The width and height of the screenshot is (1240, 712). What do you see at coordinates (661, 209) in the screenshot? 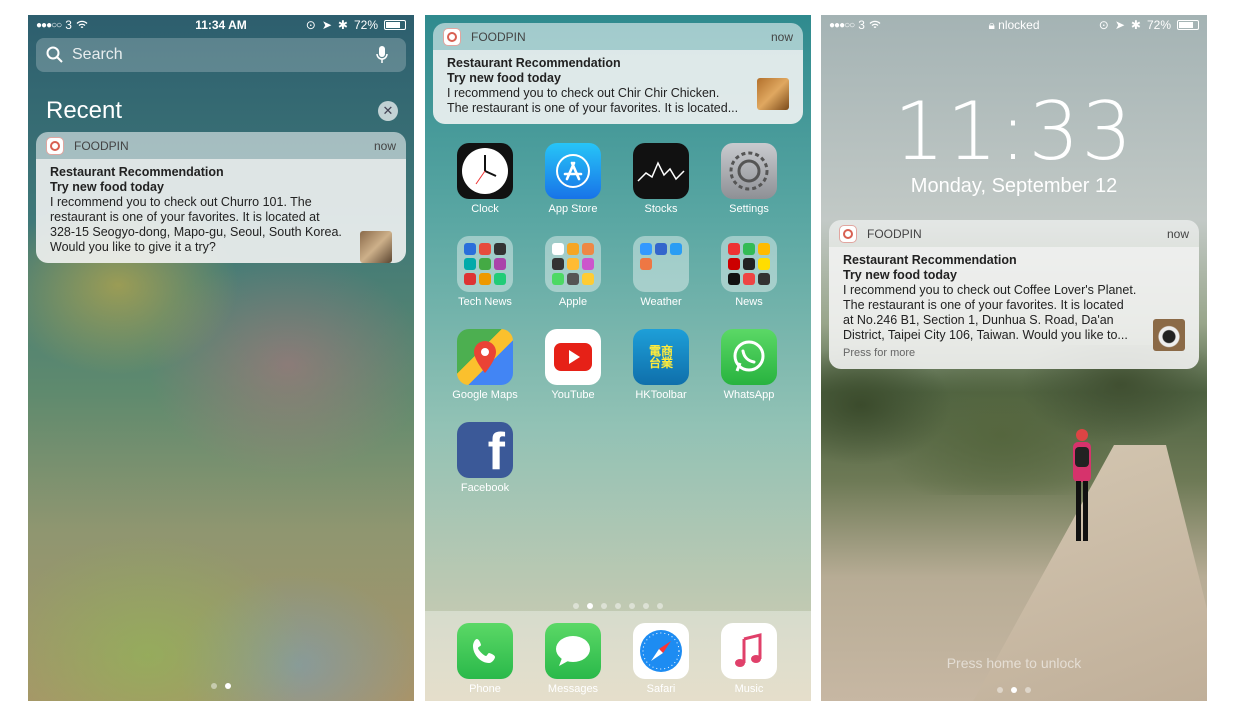
I see `app-label: Stocks` at bounding box center [661, 209].